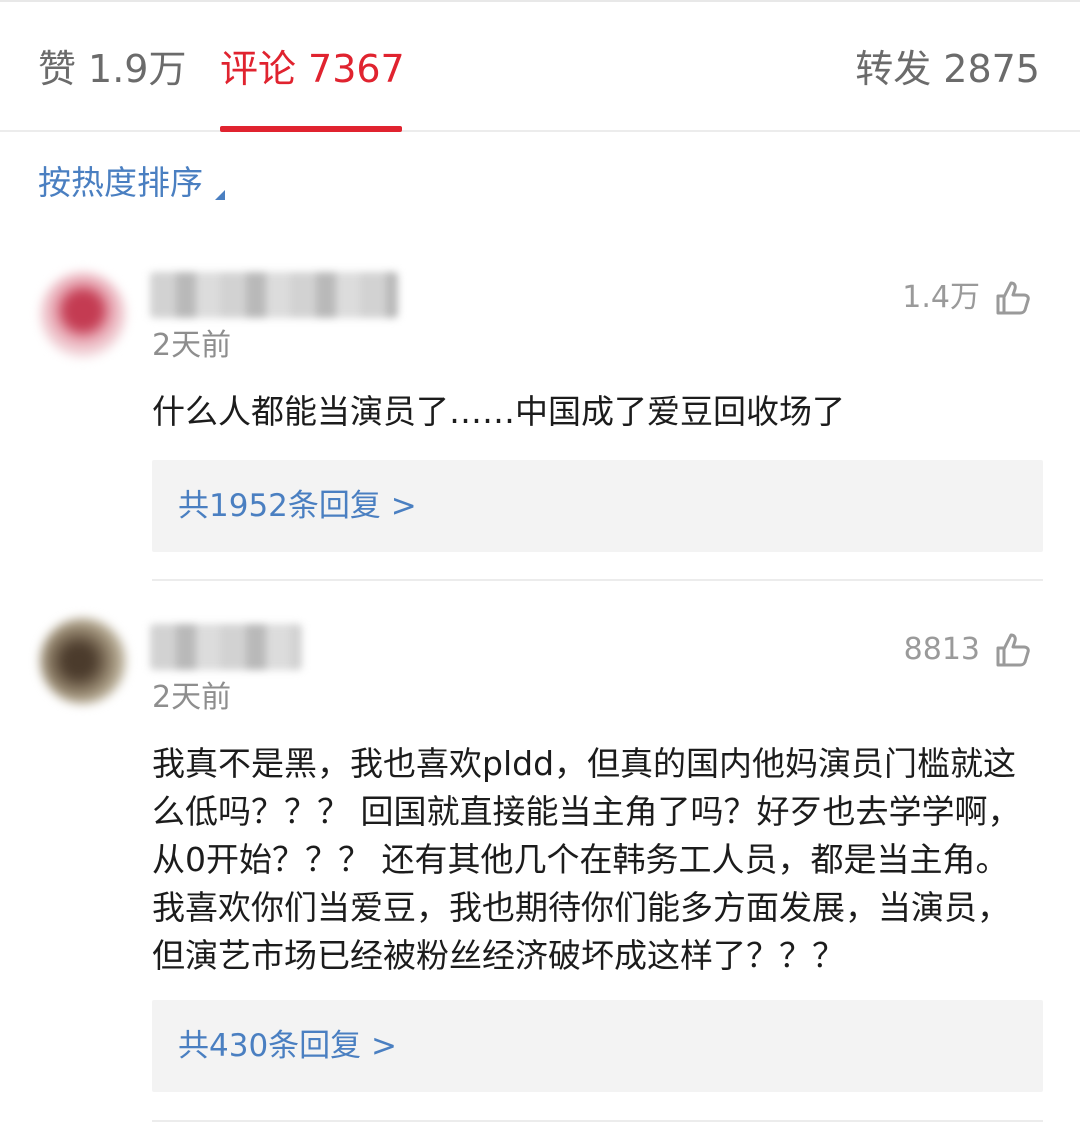  I want to click on tab-reposts-label: 转发, so click(893, 69).